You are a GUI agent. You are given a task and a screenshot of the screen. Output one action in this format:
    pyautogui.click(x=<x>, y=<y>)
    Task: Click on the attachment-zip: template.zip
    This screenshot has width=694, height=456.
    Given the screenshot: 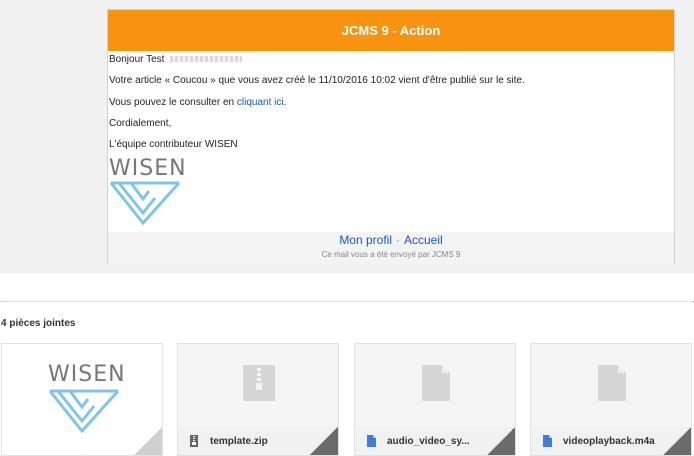 What is the action you would take?
    pyautogui.click(x=258, y=399)
    